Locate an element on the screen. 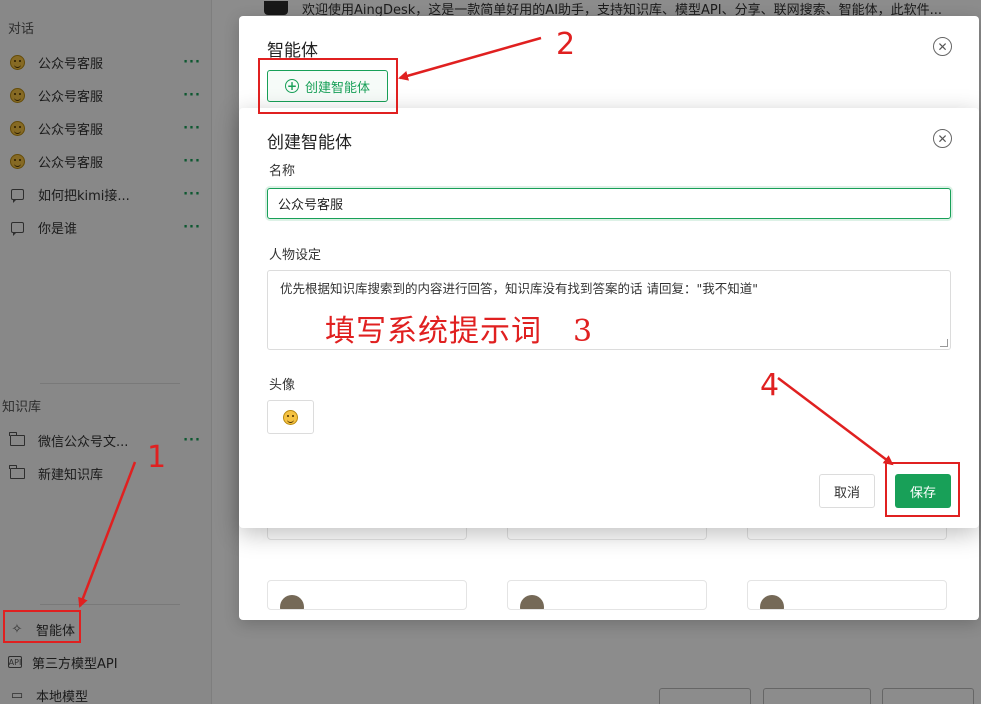 The width and height of the screenshot is (981, 704). annotation-box-save-button is located at coordinates (922, 489).